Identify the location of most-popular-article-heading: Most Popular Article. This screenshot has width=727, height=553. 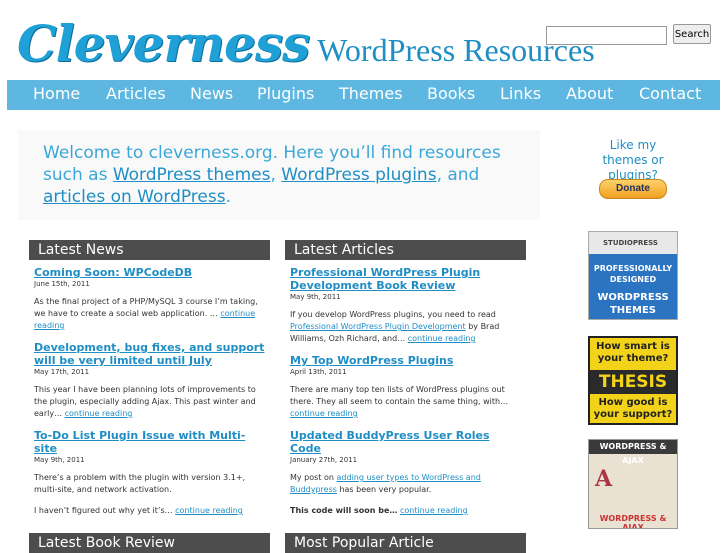
(405, 543).